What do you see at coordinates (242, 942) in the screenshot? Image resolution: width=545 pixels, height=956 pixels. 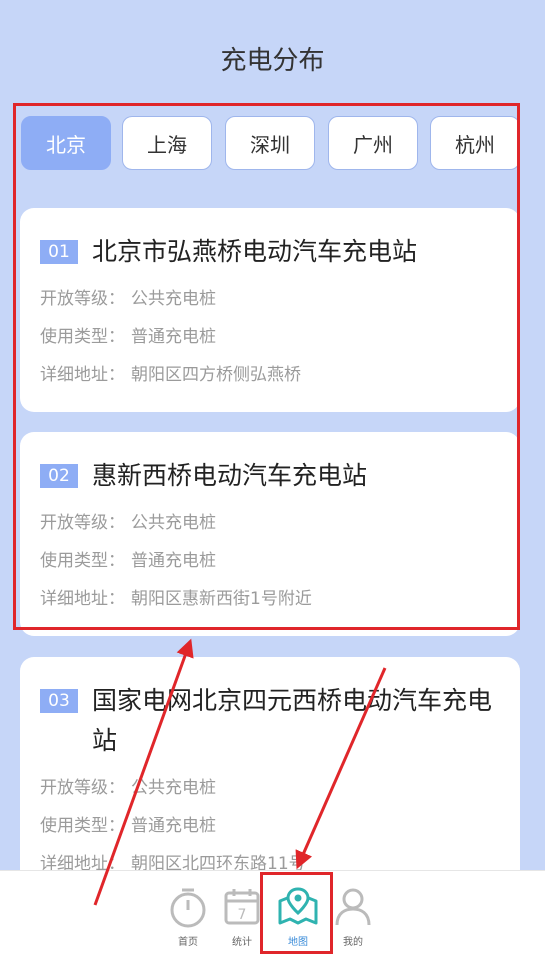 I see `nav-stats-label: 统计` at bounding box center [242, 942].